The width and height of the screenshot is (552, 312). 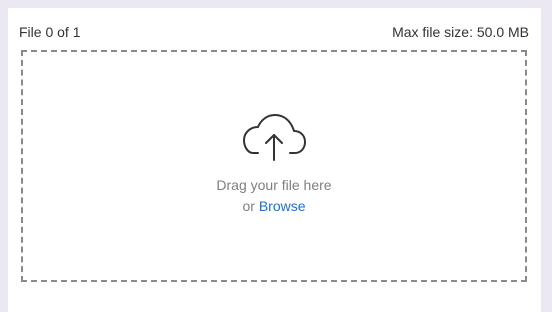 I want to click on browse-line: or Browse, so click(x=273, y=206).